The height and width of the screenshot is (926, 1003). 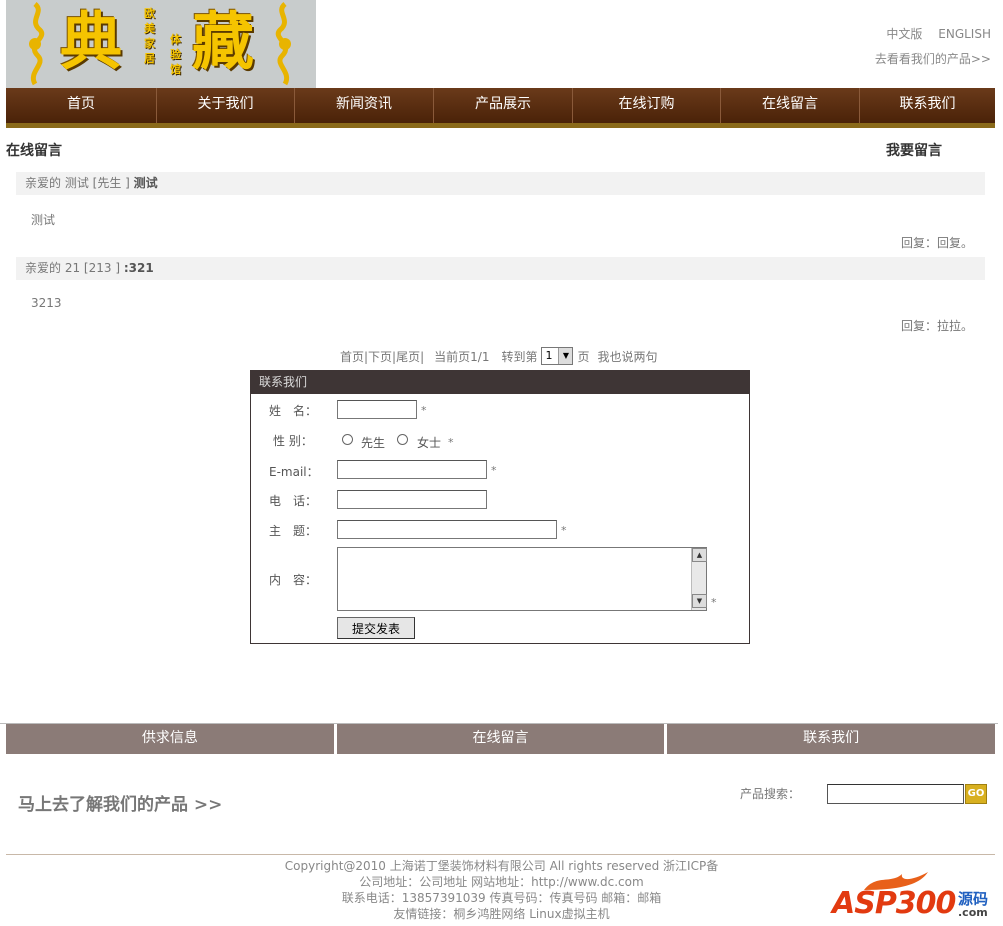 What do you see at coordinates (770, 794) in the screenshot?
I see `product-search-label: 产品搜索：` at bounding box center [770, 794].